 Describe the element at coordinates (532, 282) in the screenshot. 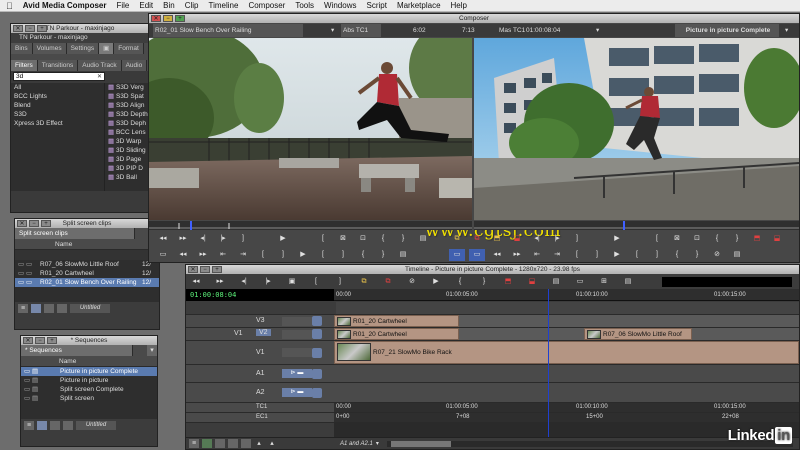

I see `tl-extract-button: ⬓` at that location.